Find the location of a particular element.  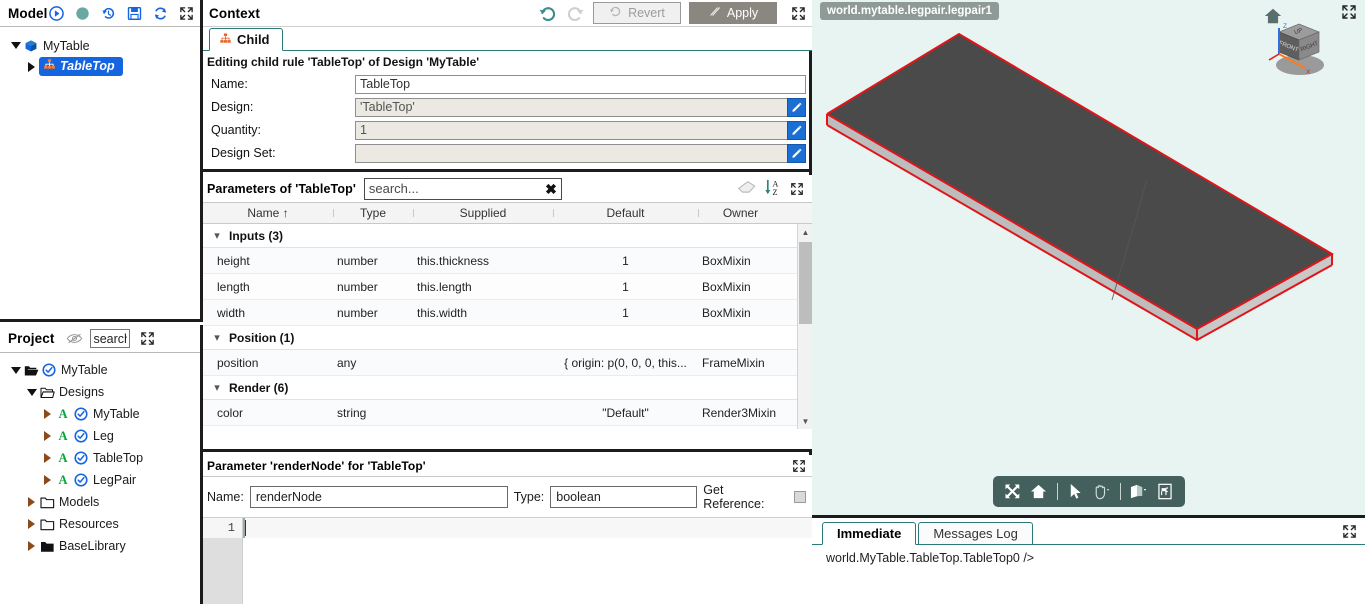

project-tree-item-mytable-0: MyTable is located at coordinates (100, 370).